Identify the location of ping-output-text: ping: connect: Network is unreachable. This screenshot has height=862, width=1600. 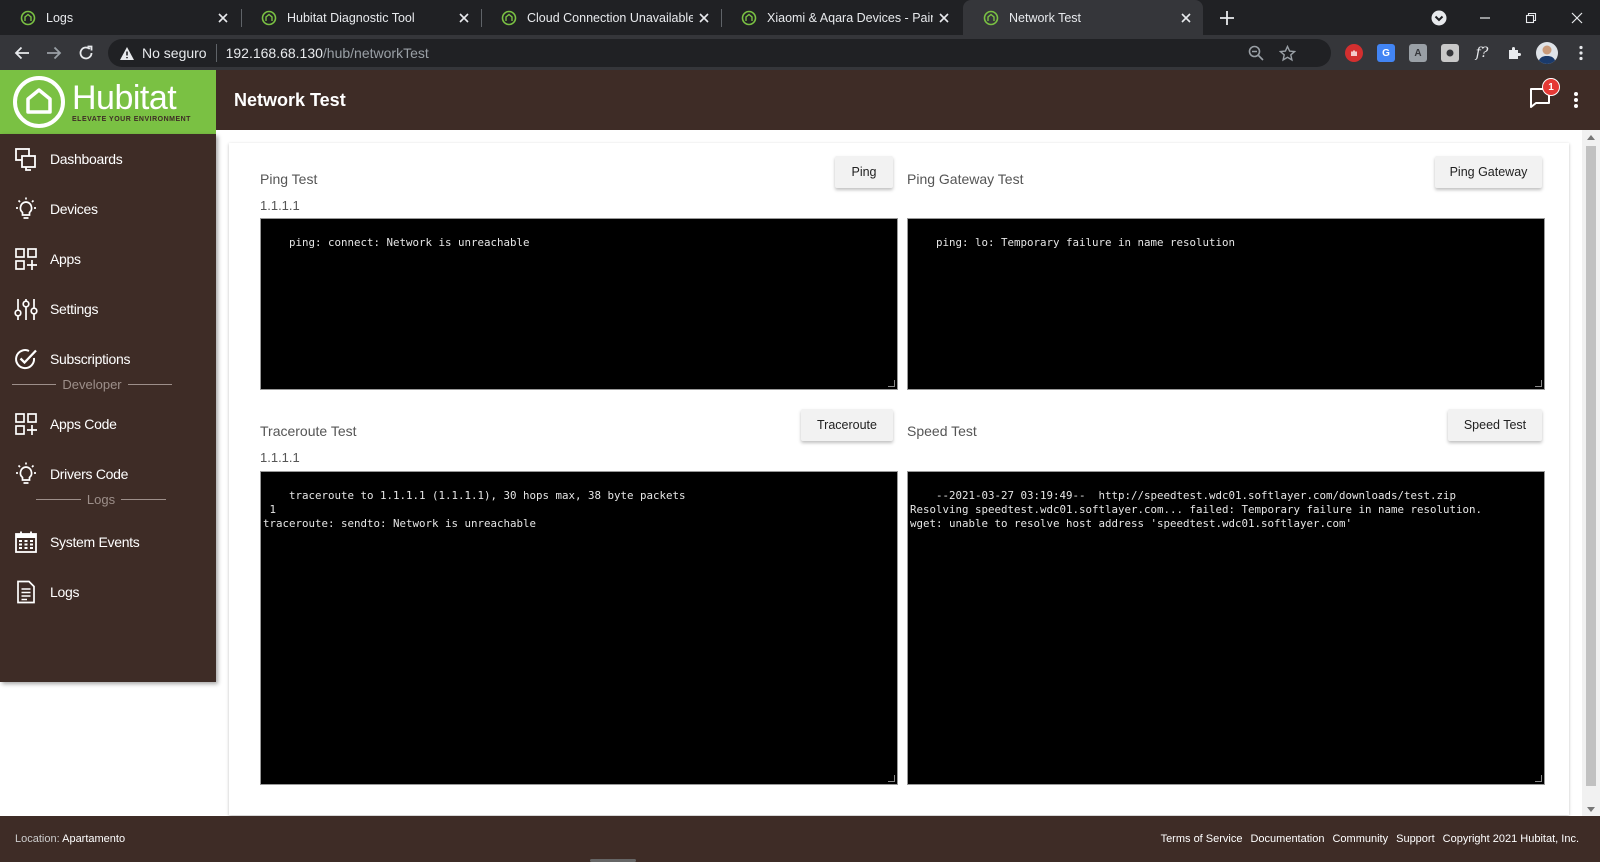
(409, 242).